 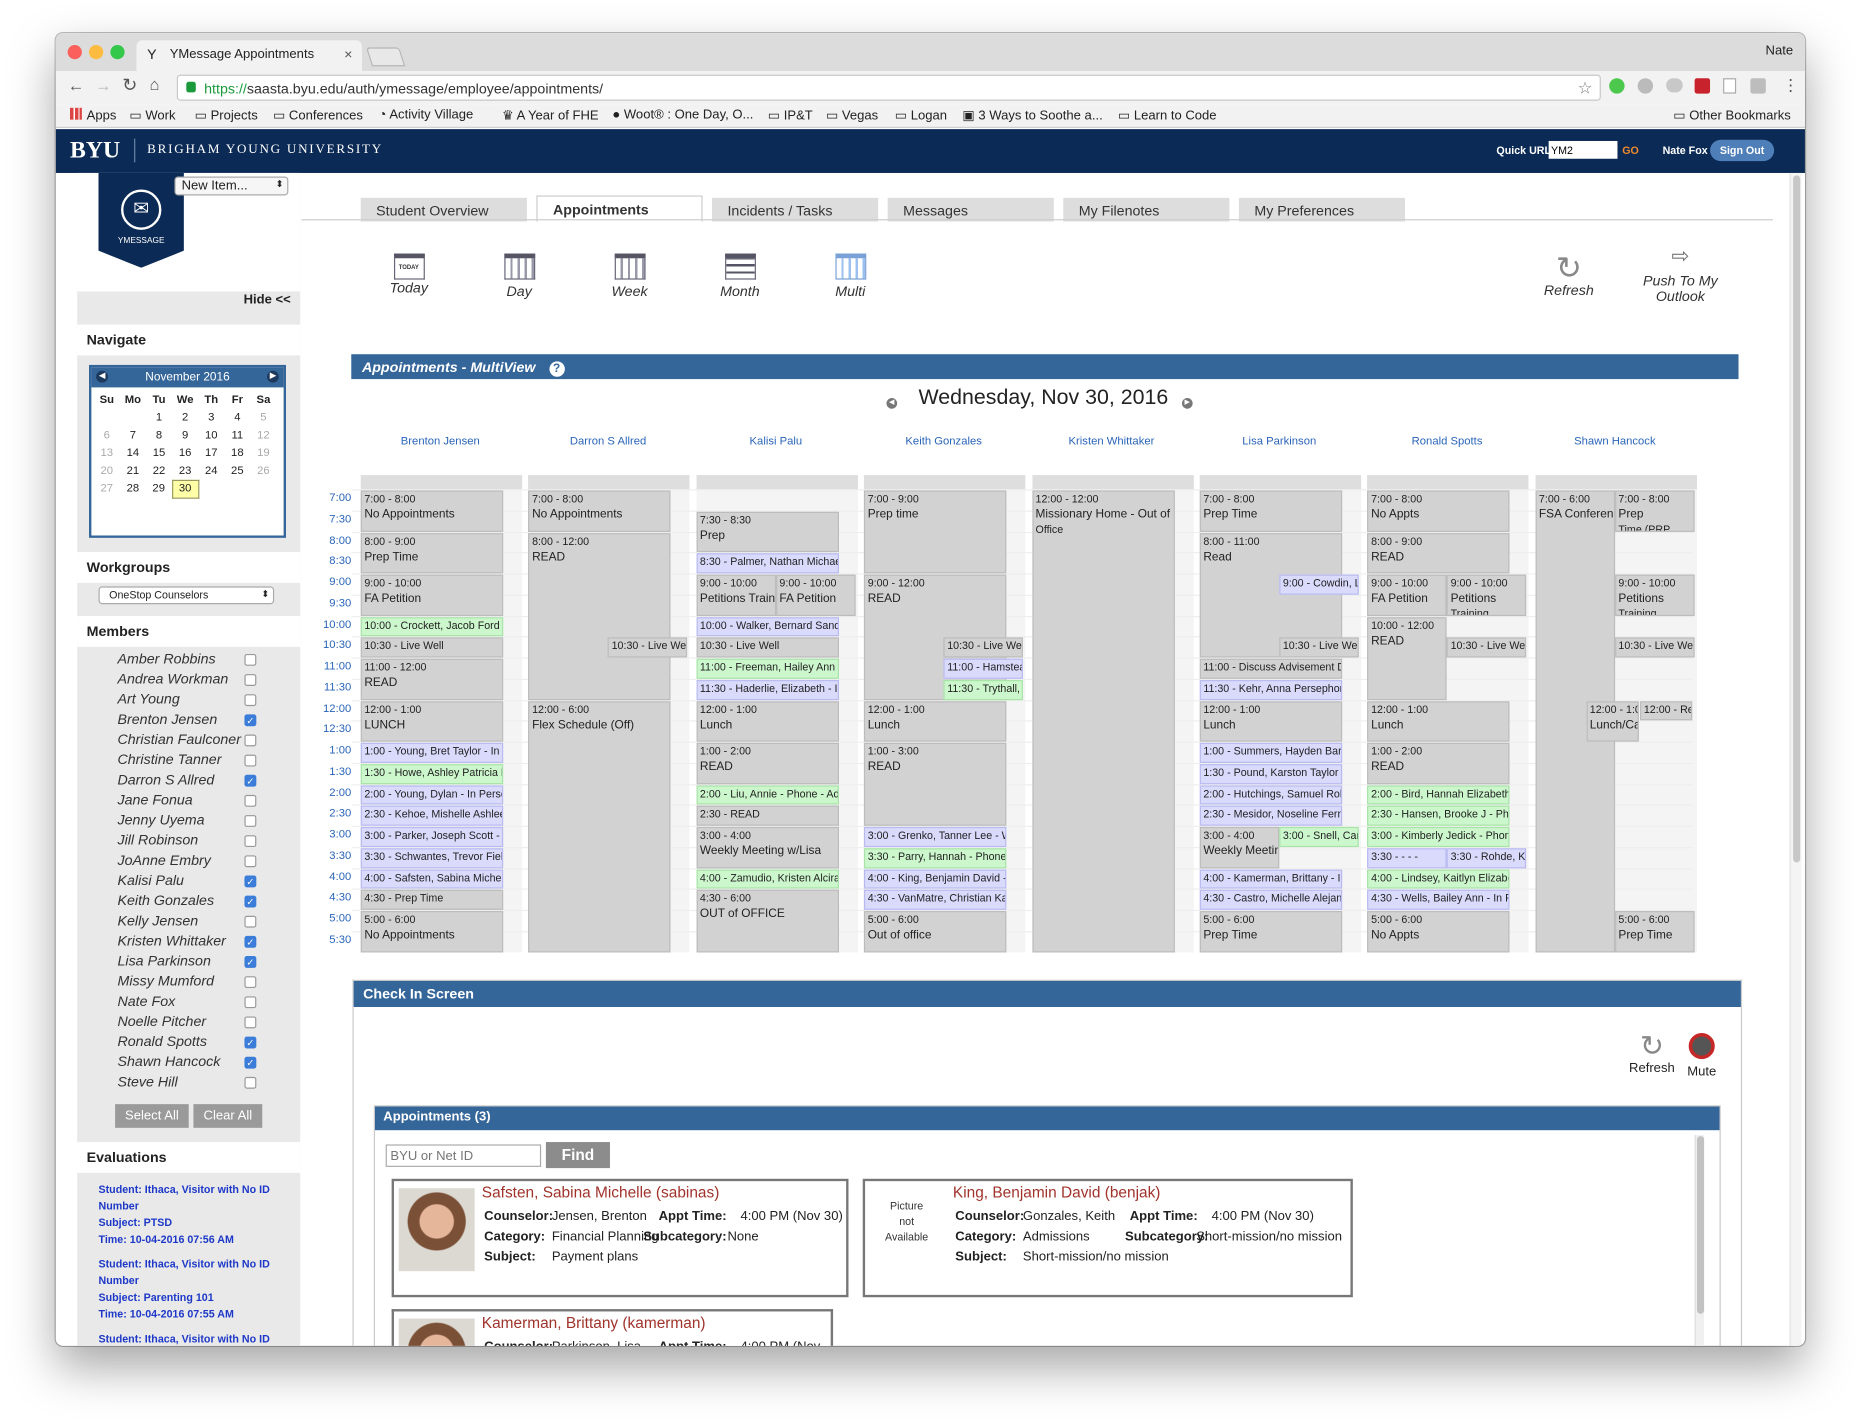 What do you see at coordinates (1271, 689) in the screenshot?
I see `appointment-block: 11:30 - Kehr, Anna Persephone - F` at bounding box center [1271, 689].